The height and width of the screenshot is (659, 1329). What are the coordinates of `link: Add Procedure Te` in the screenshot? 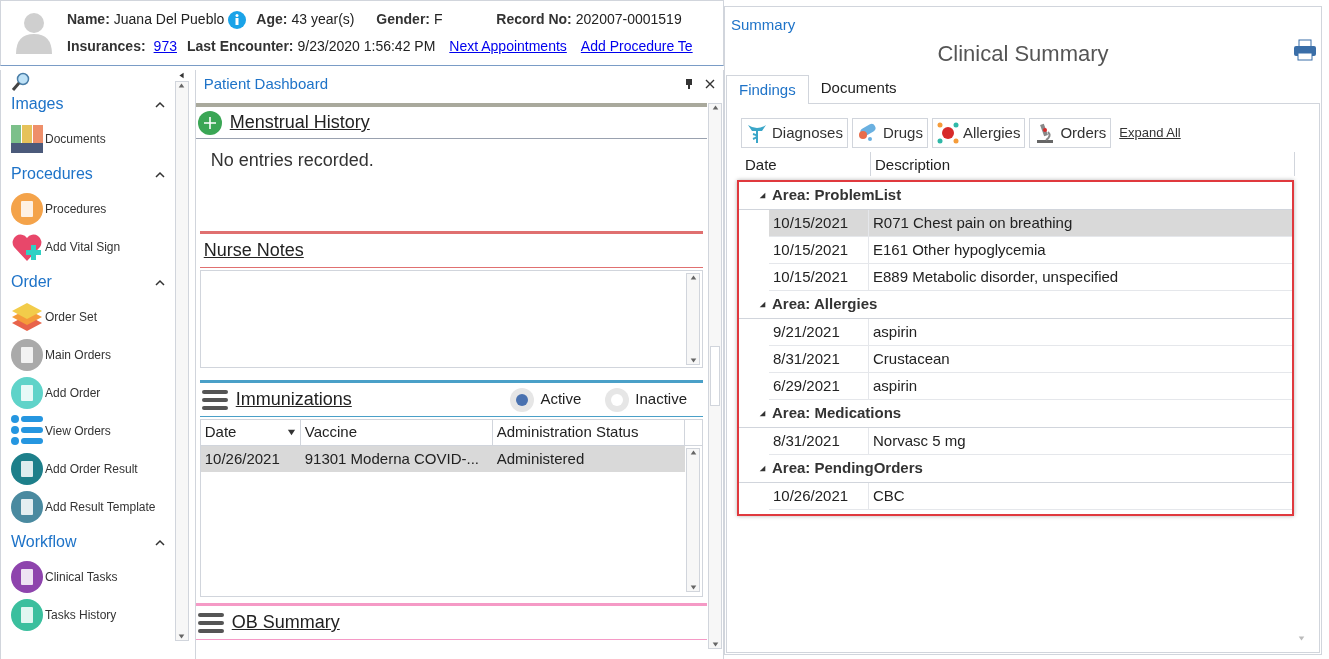 It's located at (636, 46).